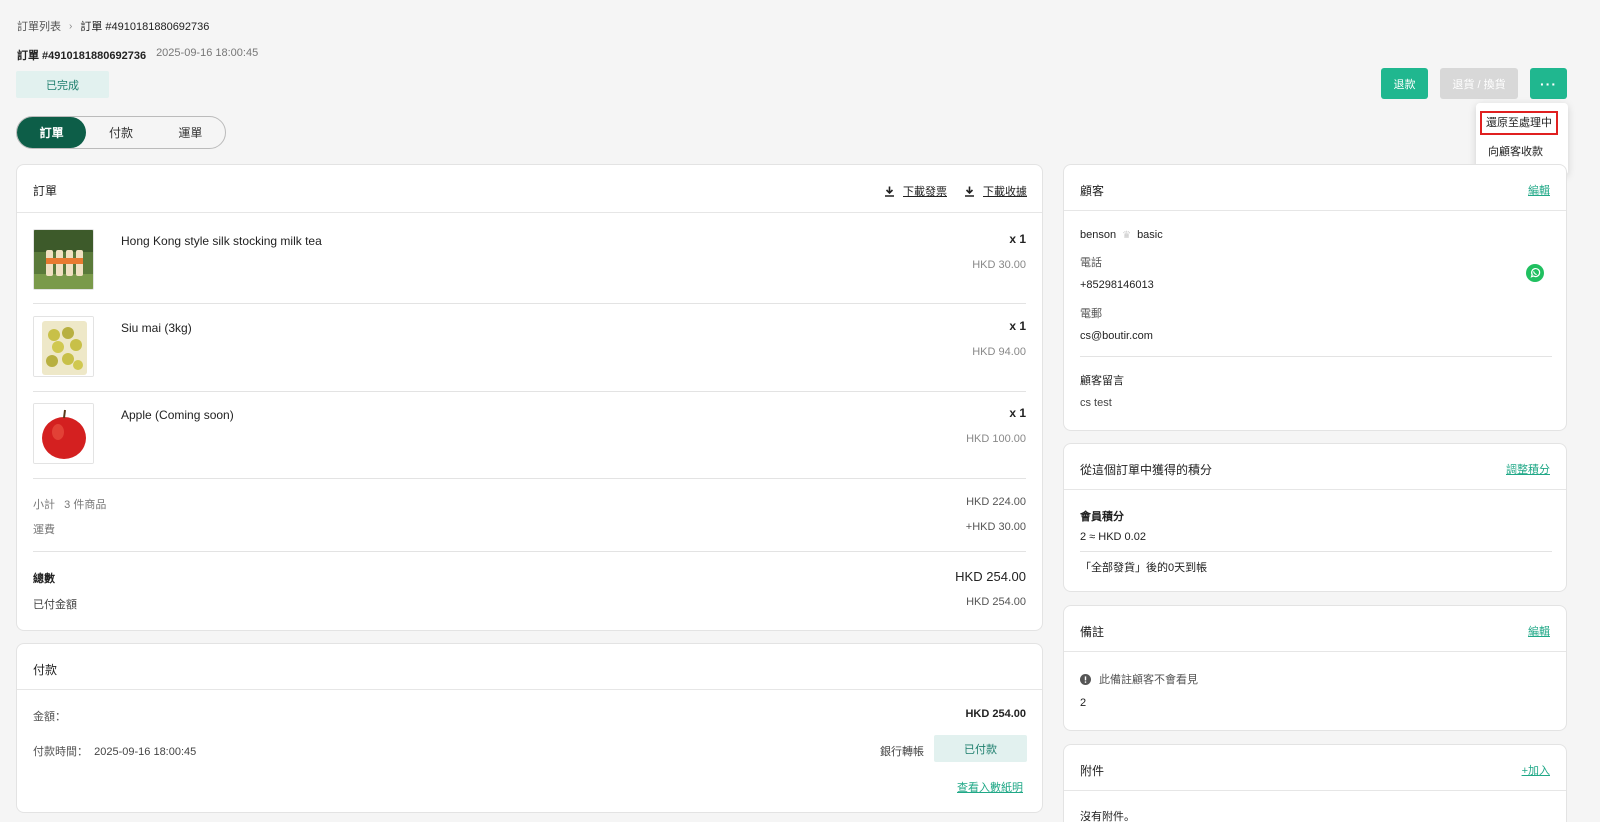 This screenshot has height=822, width=1600. What do you see at coordinates (221, 241) in the screenshot?
I see `item-name: Hong Kong style silk stocking milk tea` at bounding box center [221, 241].